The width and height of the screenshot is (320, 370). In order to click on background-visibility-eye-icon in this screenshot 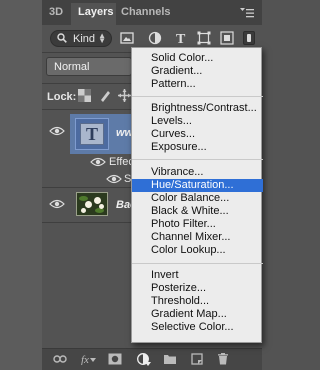, I will do `click(57, 204)`.